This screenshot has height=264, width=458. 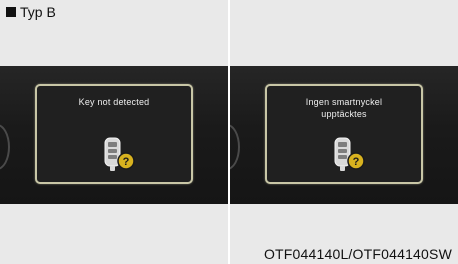 What do you see at coordinates (38, 12) in the screenshot?
I see `section-label-text: Typ B` at bounding box center [38, 12].